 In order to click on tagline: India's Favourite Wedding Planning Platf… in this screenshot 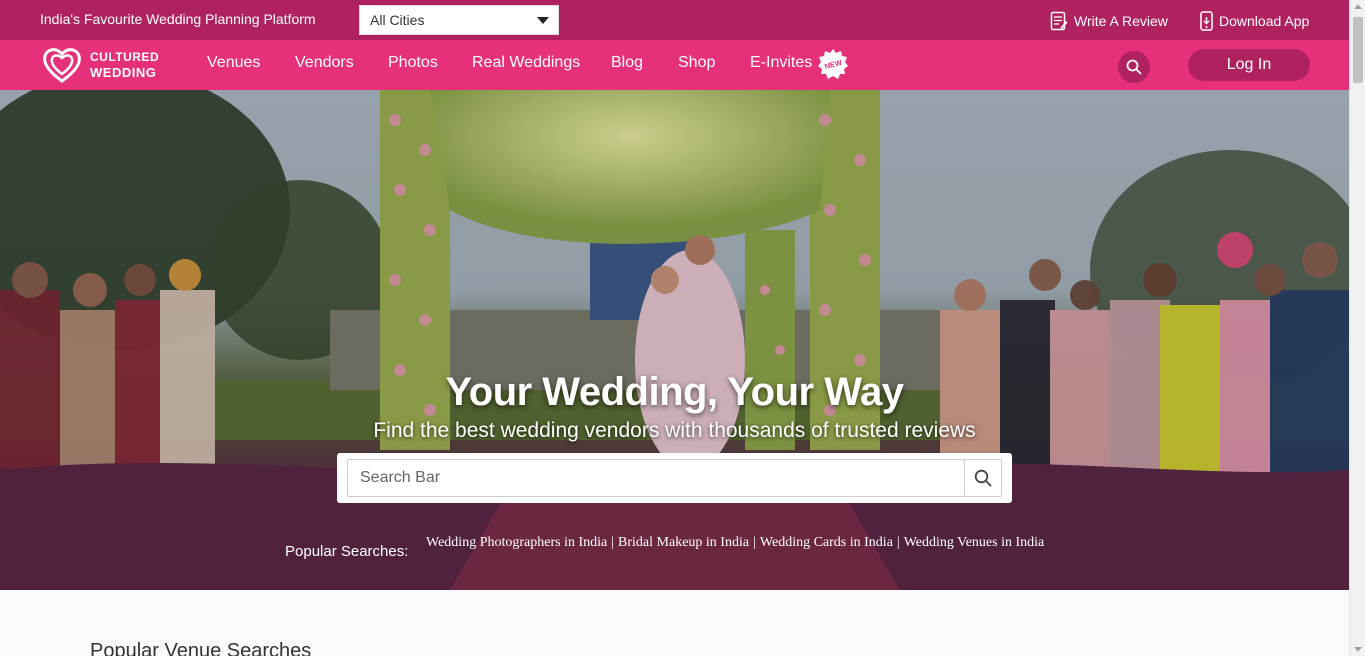, I will do `click(178, 19)`.